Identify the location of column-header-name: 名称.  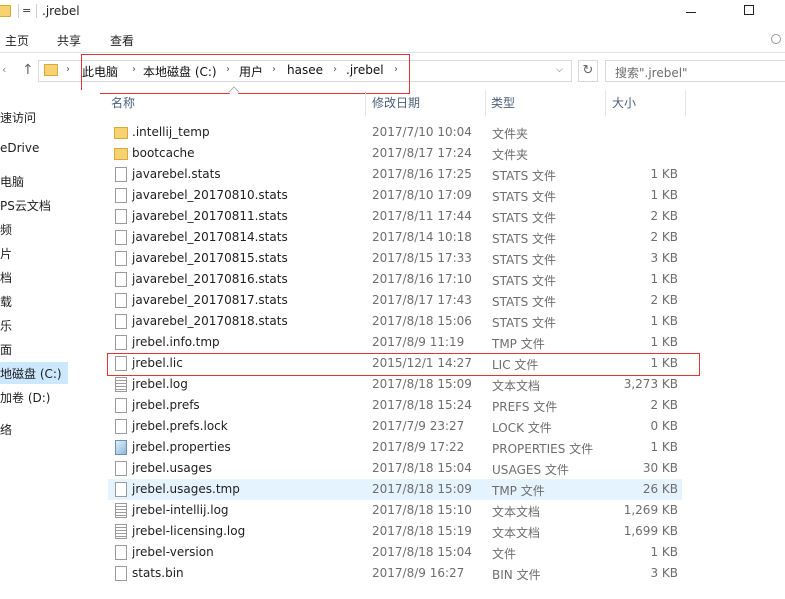
(123, 105).